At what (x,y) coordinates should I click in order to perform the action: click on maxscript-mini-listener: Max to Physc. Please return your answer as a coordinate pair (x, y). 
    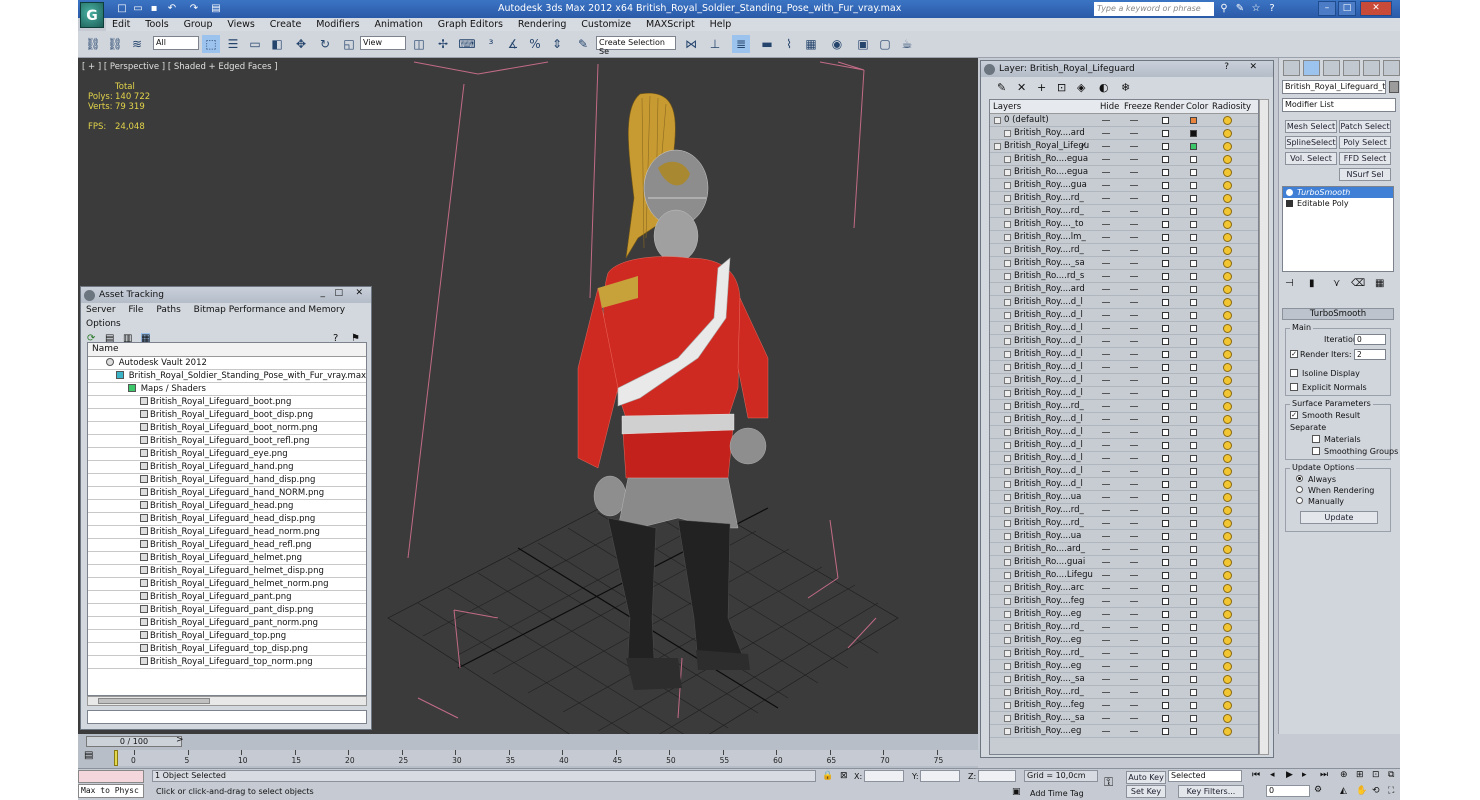
    Looking at the image, I should click on (111, 791).